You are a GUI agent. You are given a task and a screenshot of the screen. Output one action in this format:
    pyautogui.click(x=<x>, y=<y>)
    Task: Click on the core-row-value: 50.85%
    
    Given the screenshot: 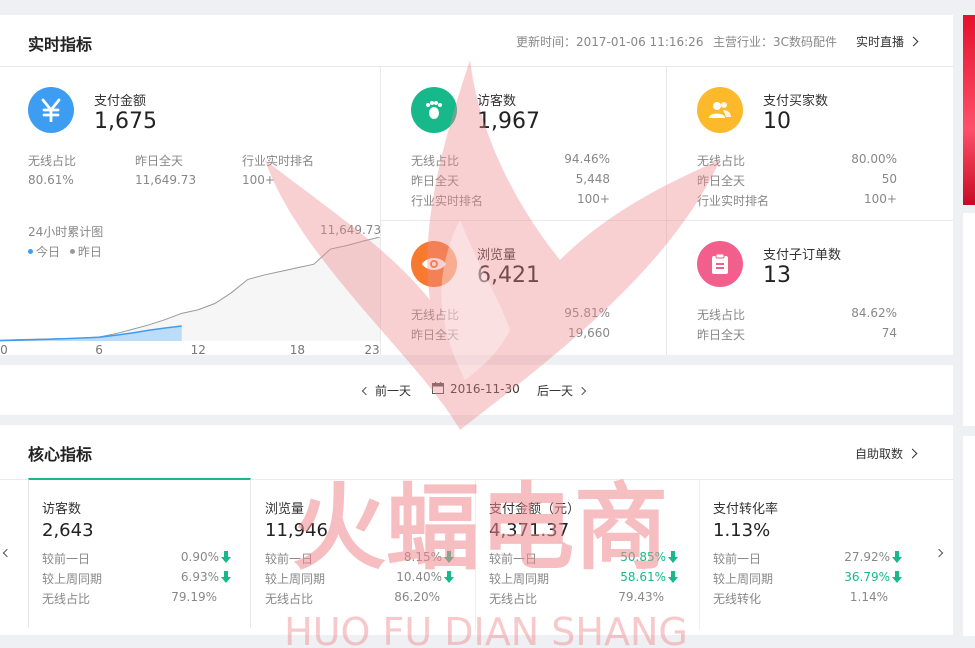 What is the action you would take?
    pyautogui.click(x=637, y=557)
    